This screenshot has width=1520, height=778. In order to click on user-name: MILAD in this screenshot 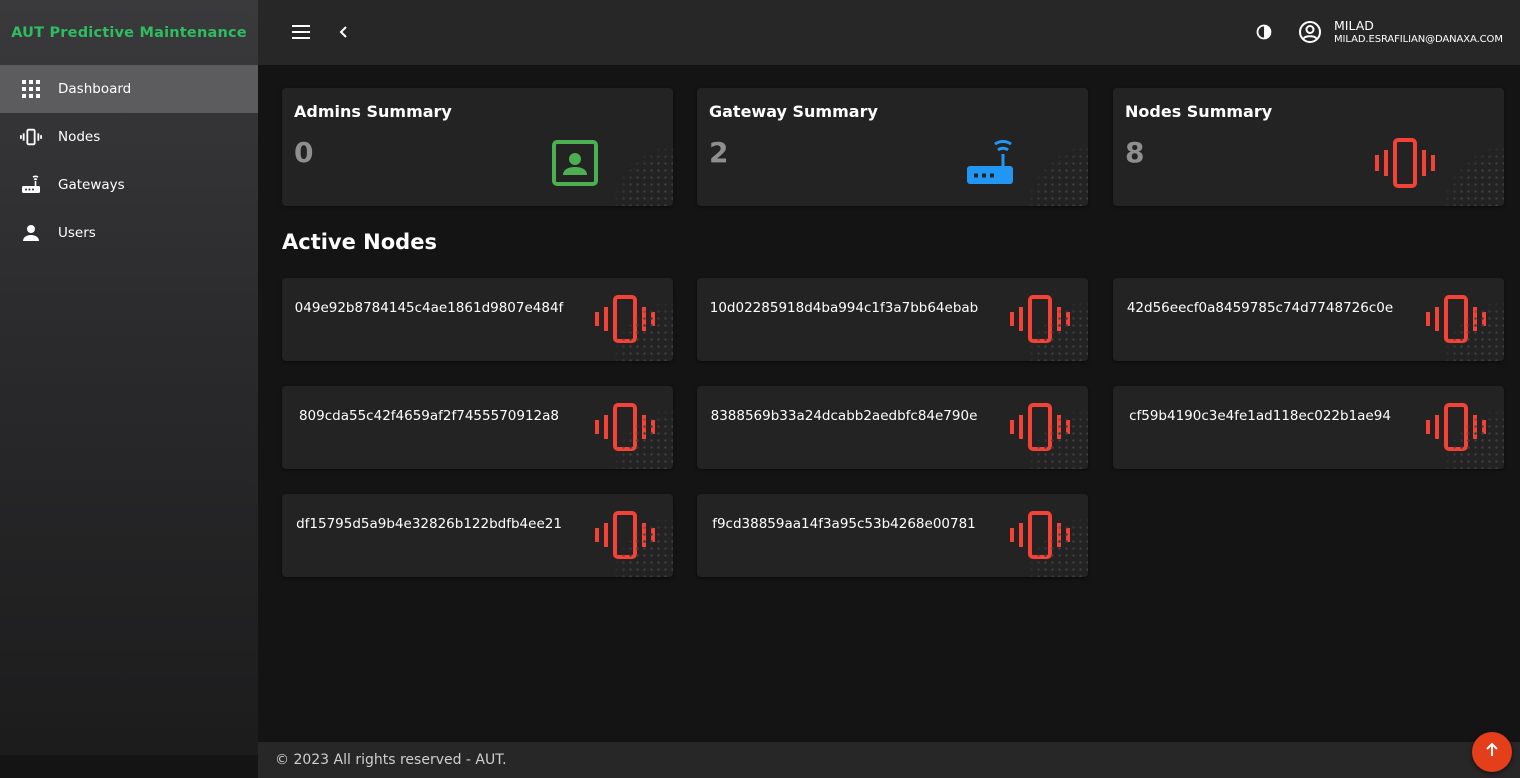, I will do `click(1354, 25)`.